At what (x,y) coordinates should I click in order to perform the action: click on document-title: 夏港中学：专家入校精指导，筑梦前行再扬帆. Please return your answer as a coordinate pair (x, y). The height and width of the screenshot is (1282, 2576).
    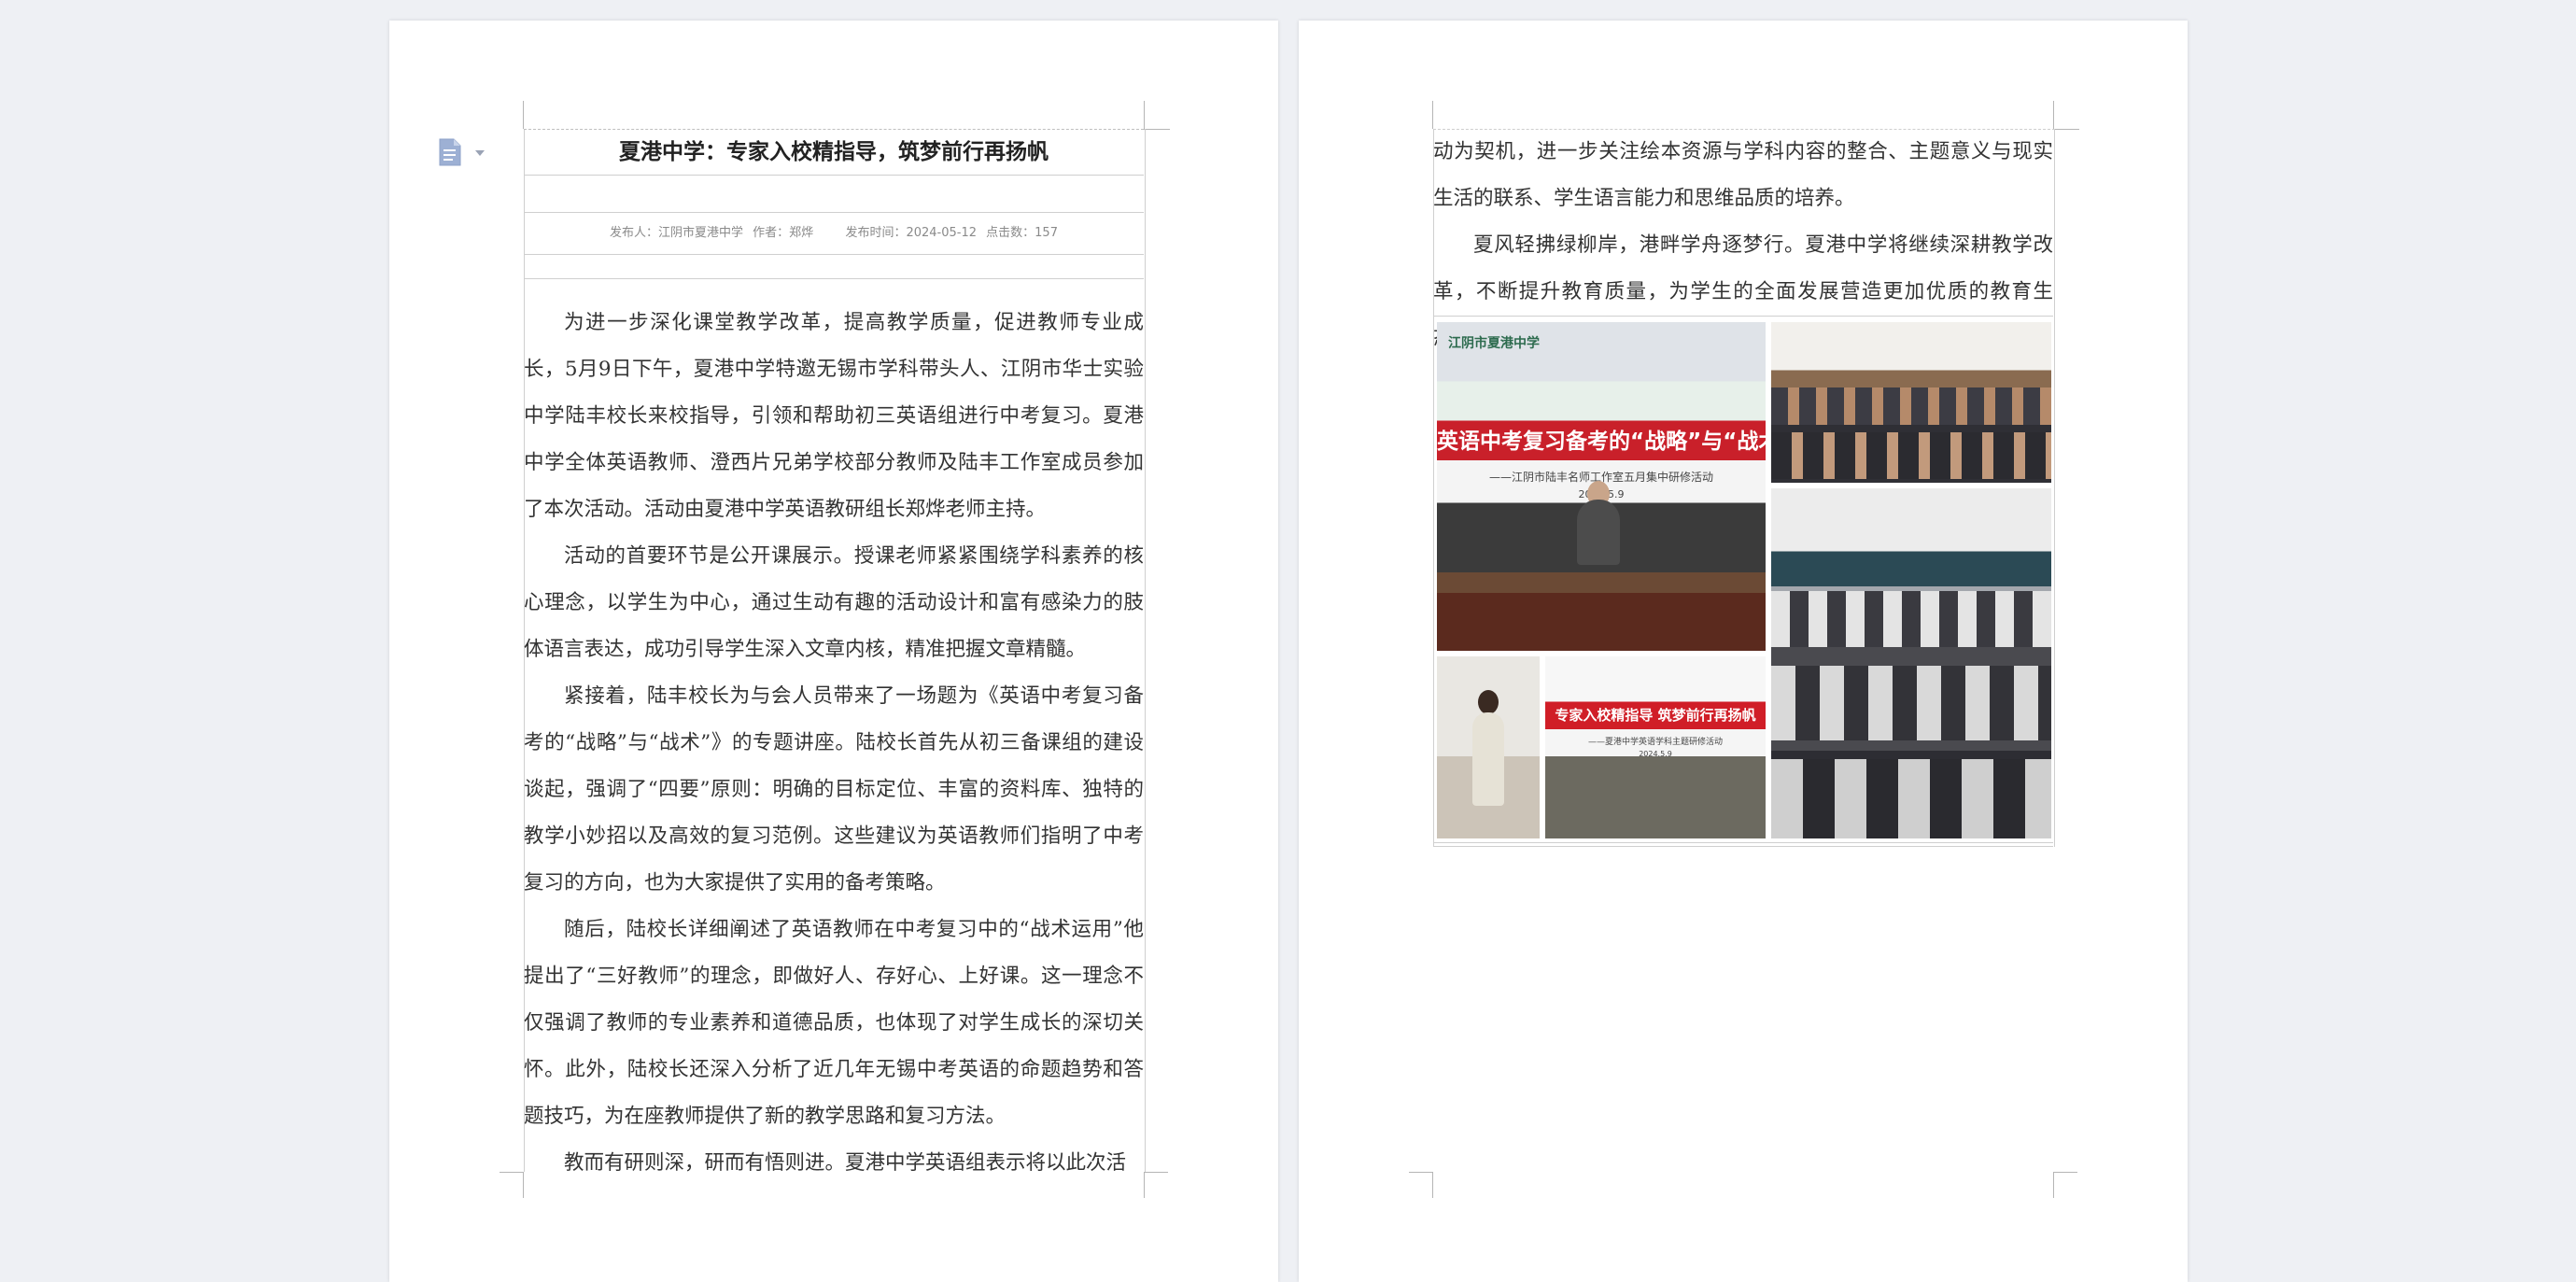
    Looking at the image, I should click on (834, 152).